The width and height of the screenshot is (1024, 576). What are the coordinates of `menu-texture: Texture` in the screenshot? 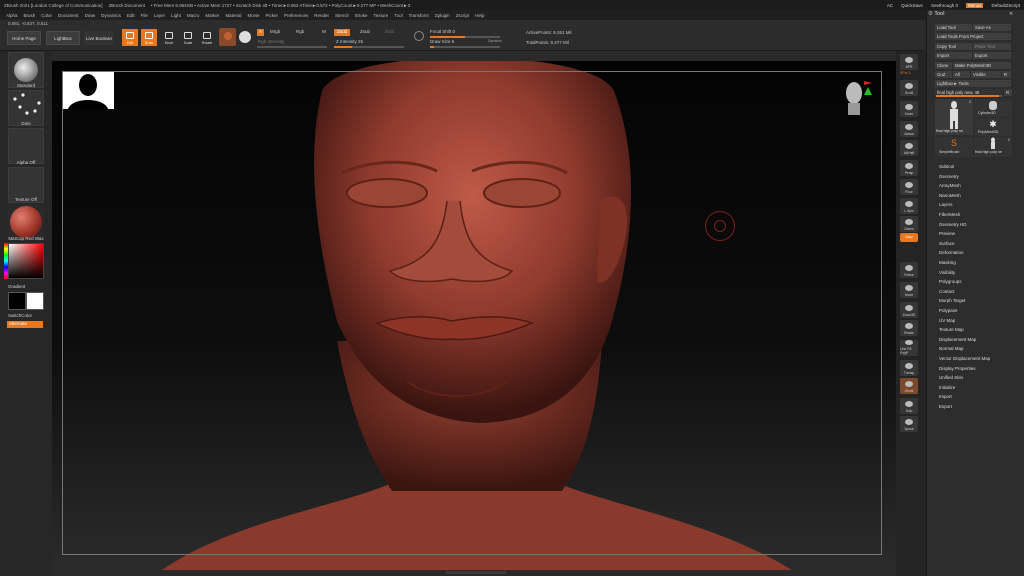 It's located at (381, 15).